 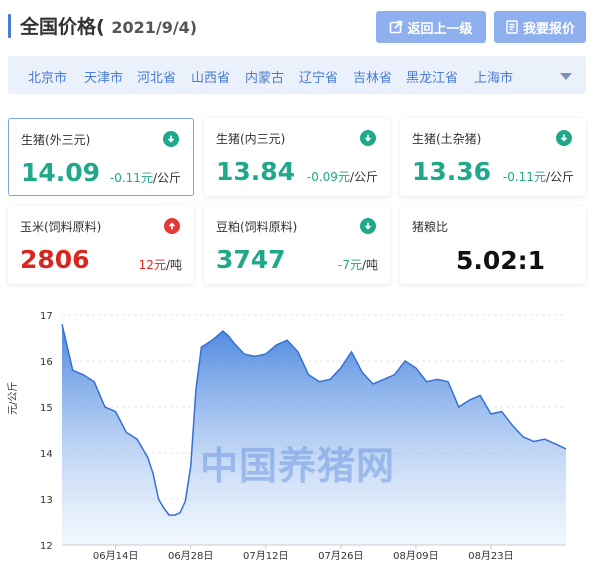 I want to click on y-tick-label: 14, so click(x=46, y=454).